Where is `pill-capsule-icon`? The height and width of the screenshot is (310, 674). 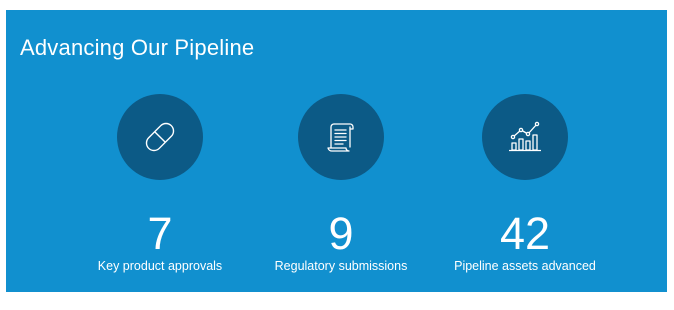
pill-capsule-icon is located at coordinates (160, 137).